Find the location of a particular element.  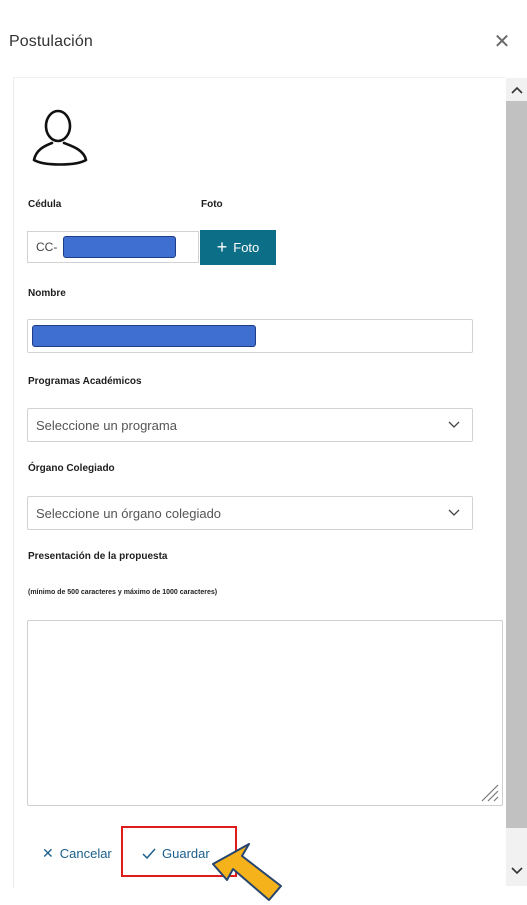

nombre-label: Nombre is located at coordinates (47, 293).